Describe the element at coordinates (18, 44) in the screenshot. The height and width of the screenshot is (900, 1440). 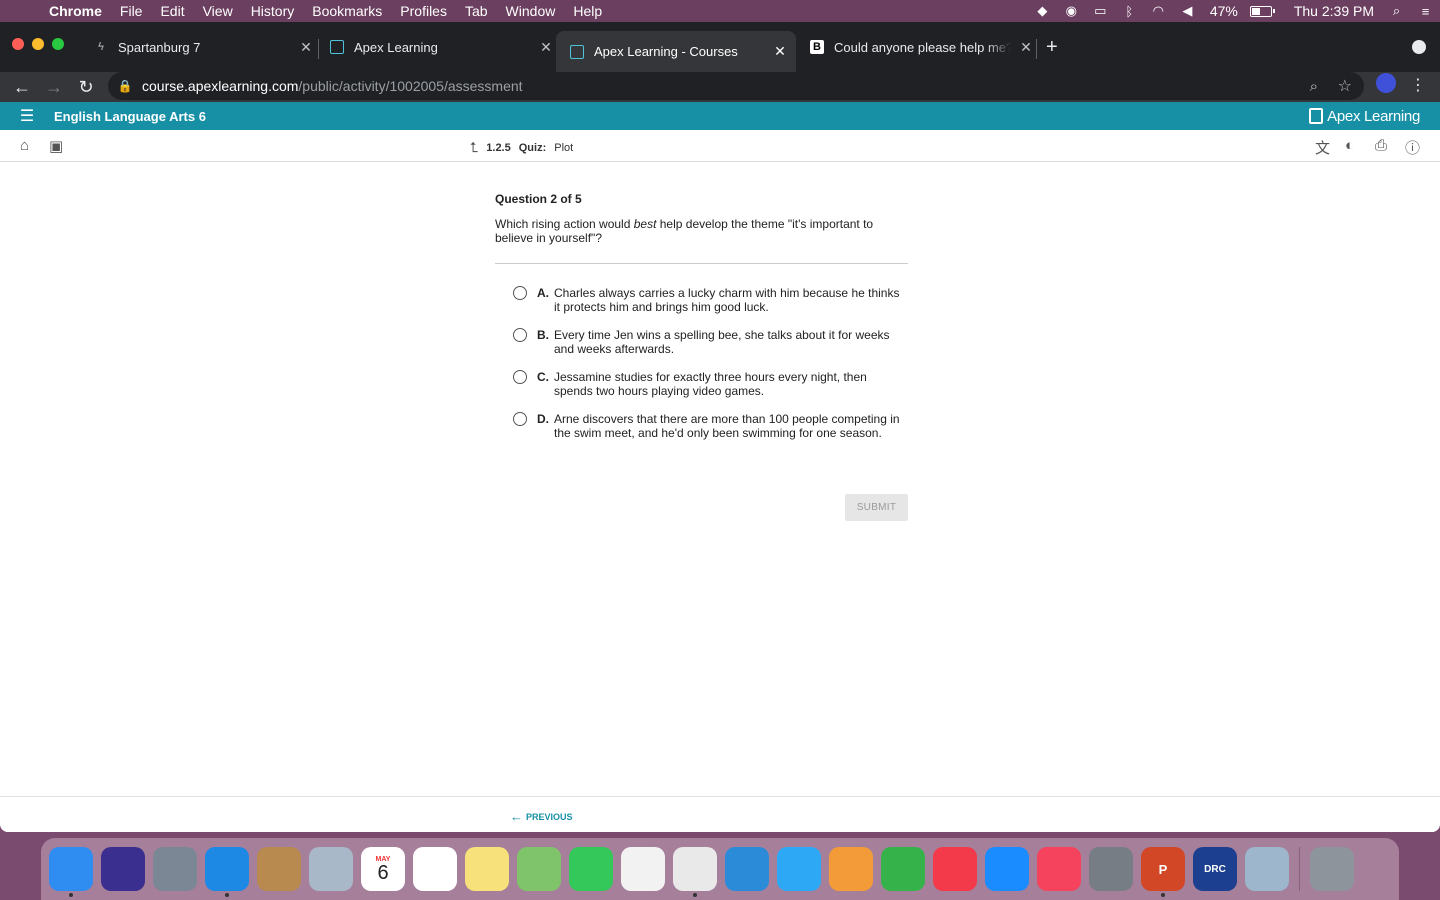
I see `close-window-button` at that location.